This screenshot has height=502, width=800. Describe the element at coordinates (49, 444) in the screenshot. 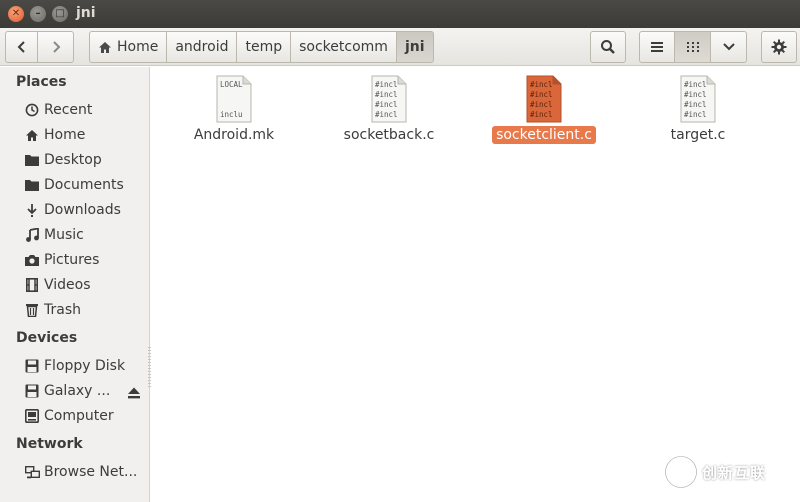

I see `network-heading: Network` at that location.